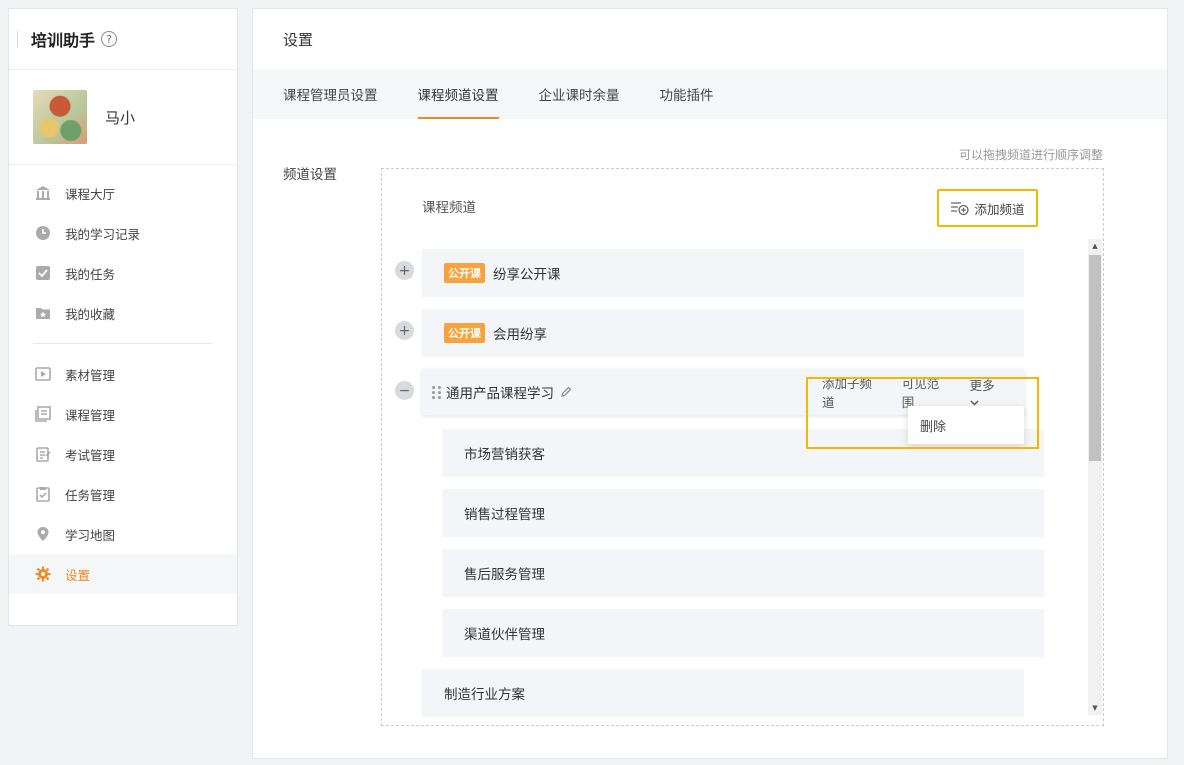 The image size is (1184, 765). What do you see at coordinates (504, 455) in the screenshot?
I see `subchannel-name: 市场营销获客` at bounding box center [504, 455].